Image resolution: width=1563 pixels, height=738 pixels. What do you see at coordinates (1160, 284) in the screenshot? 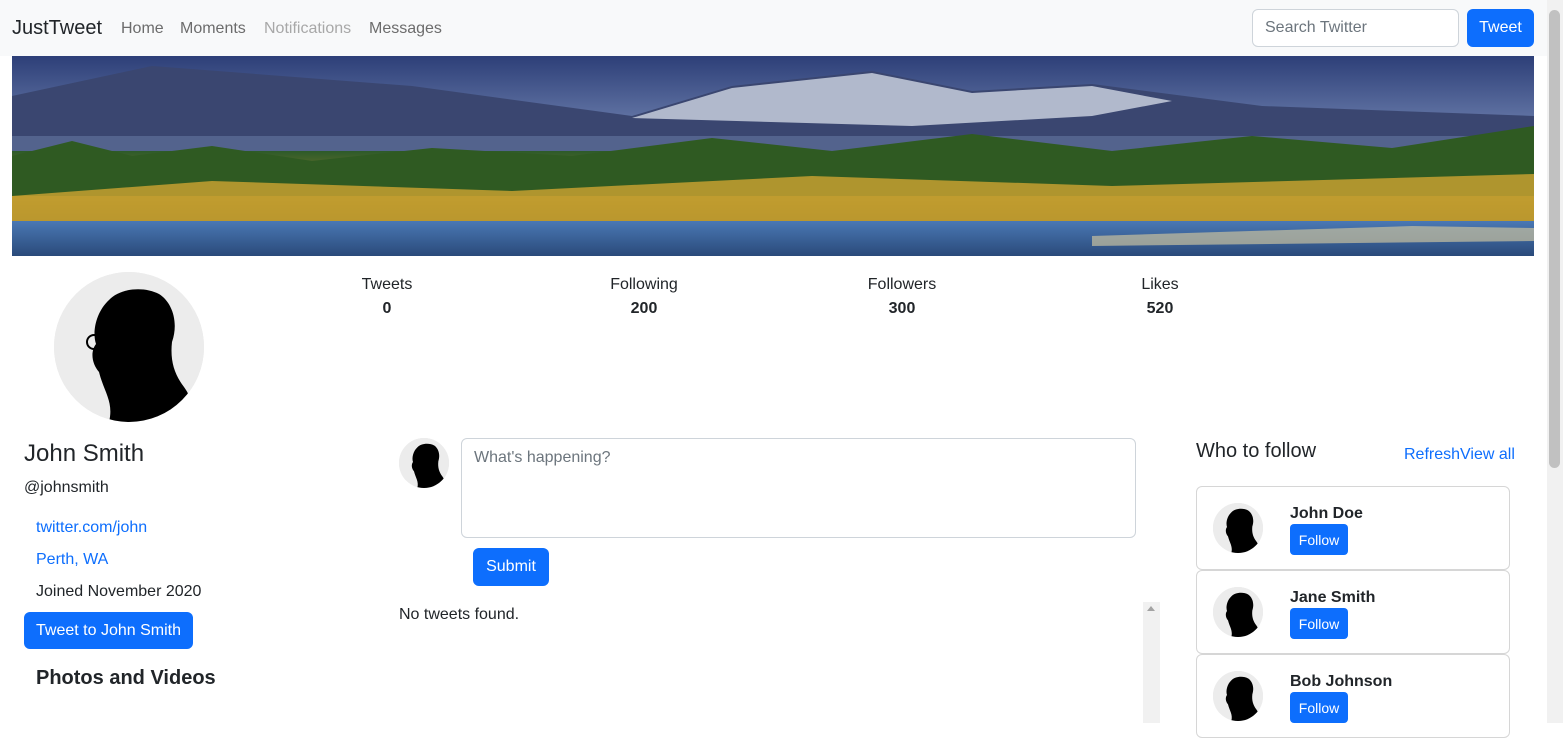
I see `stat-likes-label: Likes` at bounding box center [1160, 284].